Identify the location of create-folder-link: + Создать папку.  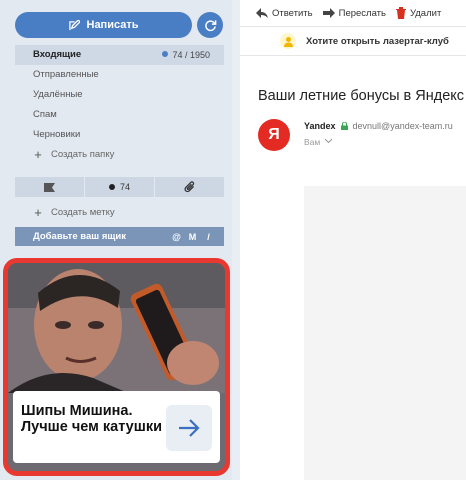
(119, 155).